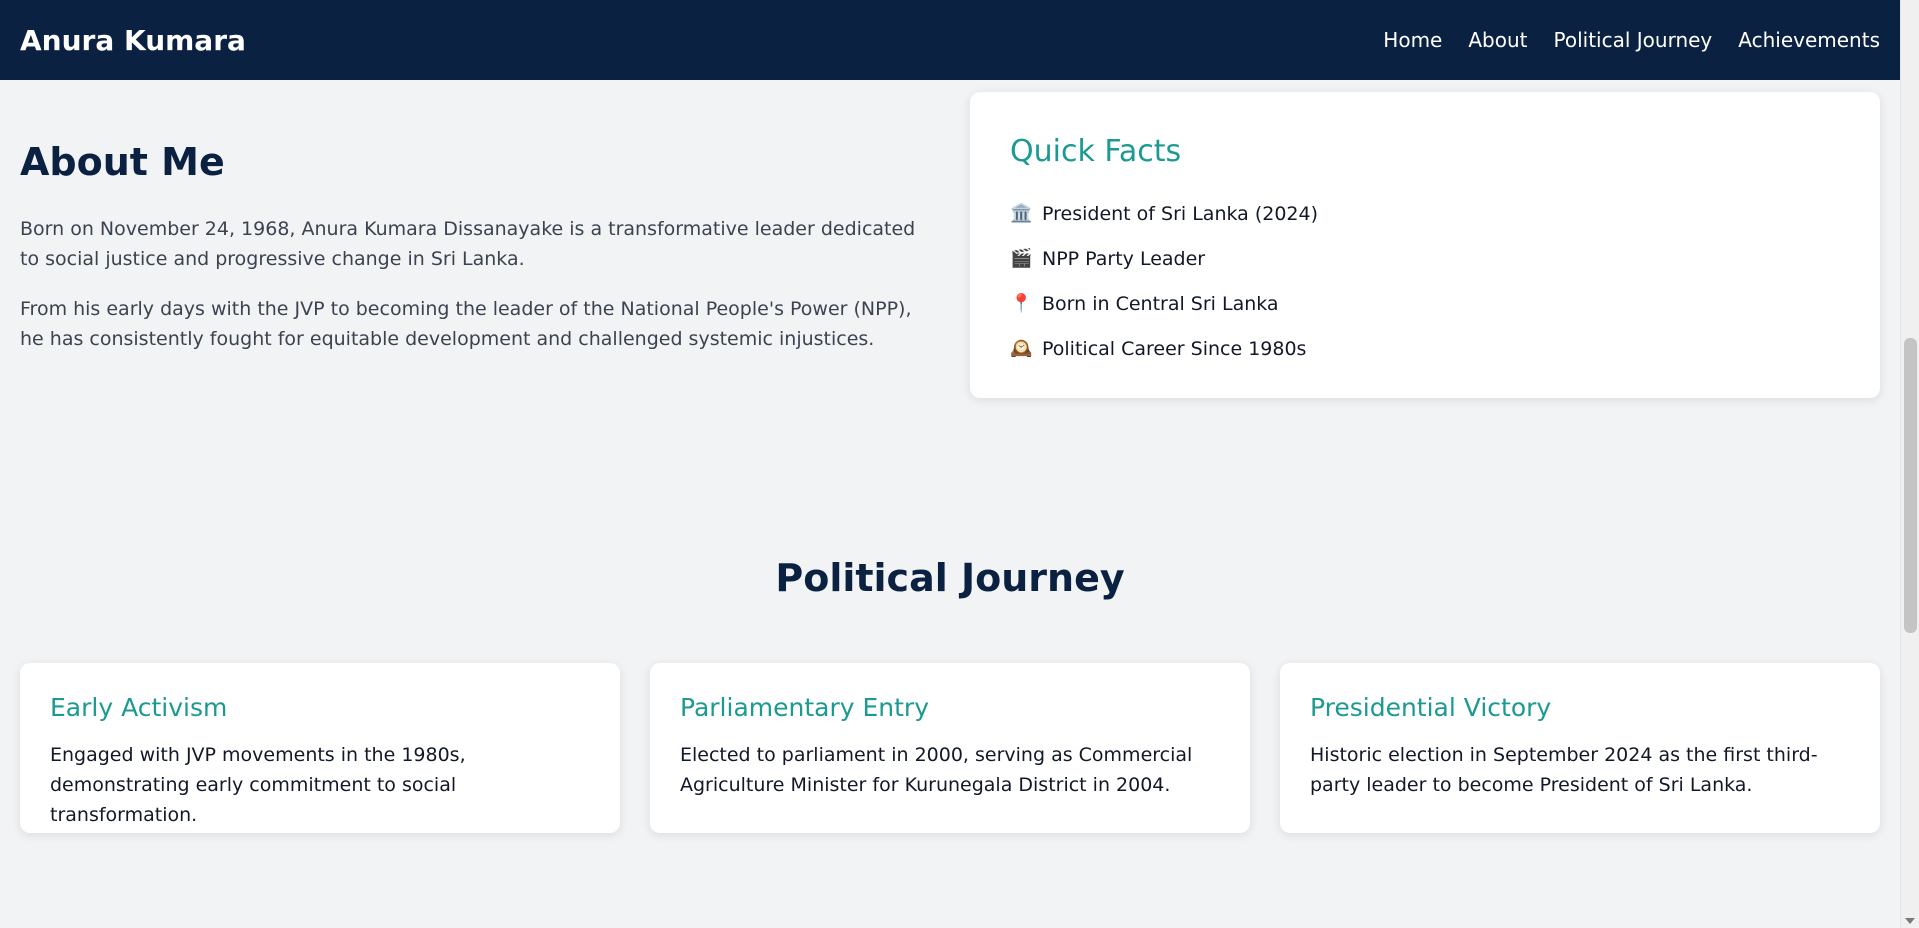 The height and width of the screenshot is (928, 1919). Describe the element at coordinates (1431, 707) in the screenshot. I see `card-title: Presidential Victory` at that location.